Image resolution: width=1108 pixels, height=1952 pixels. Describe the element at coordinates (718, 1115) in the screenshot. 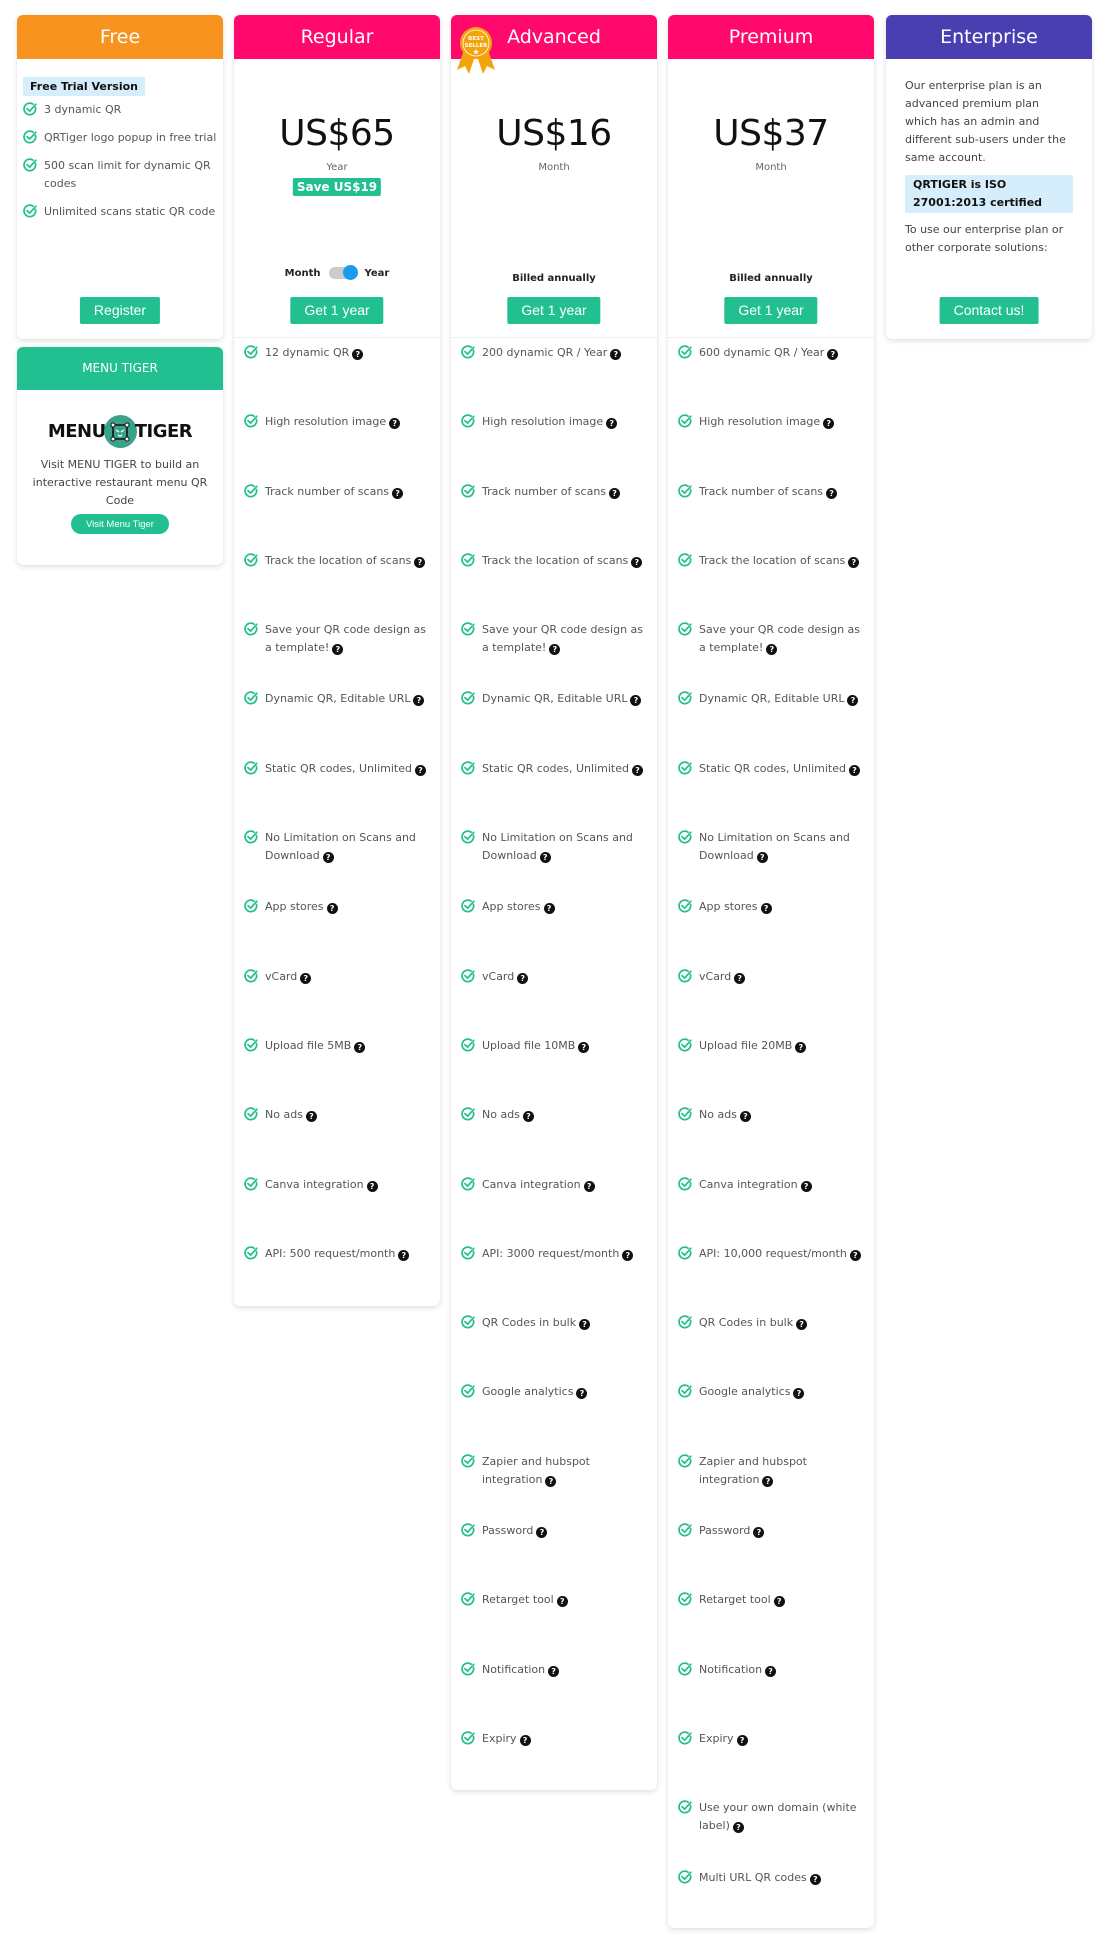

I see `feature-text: No ads` at that location.